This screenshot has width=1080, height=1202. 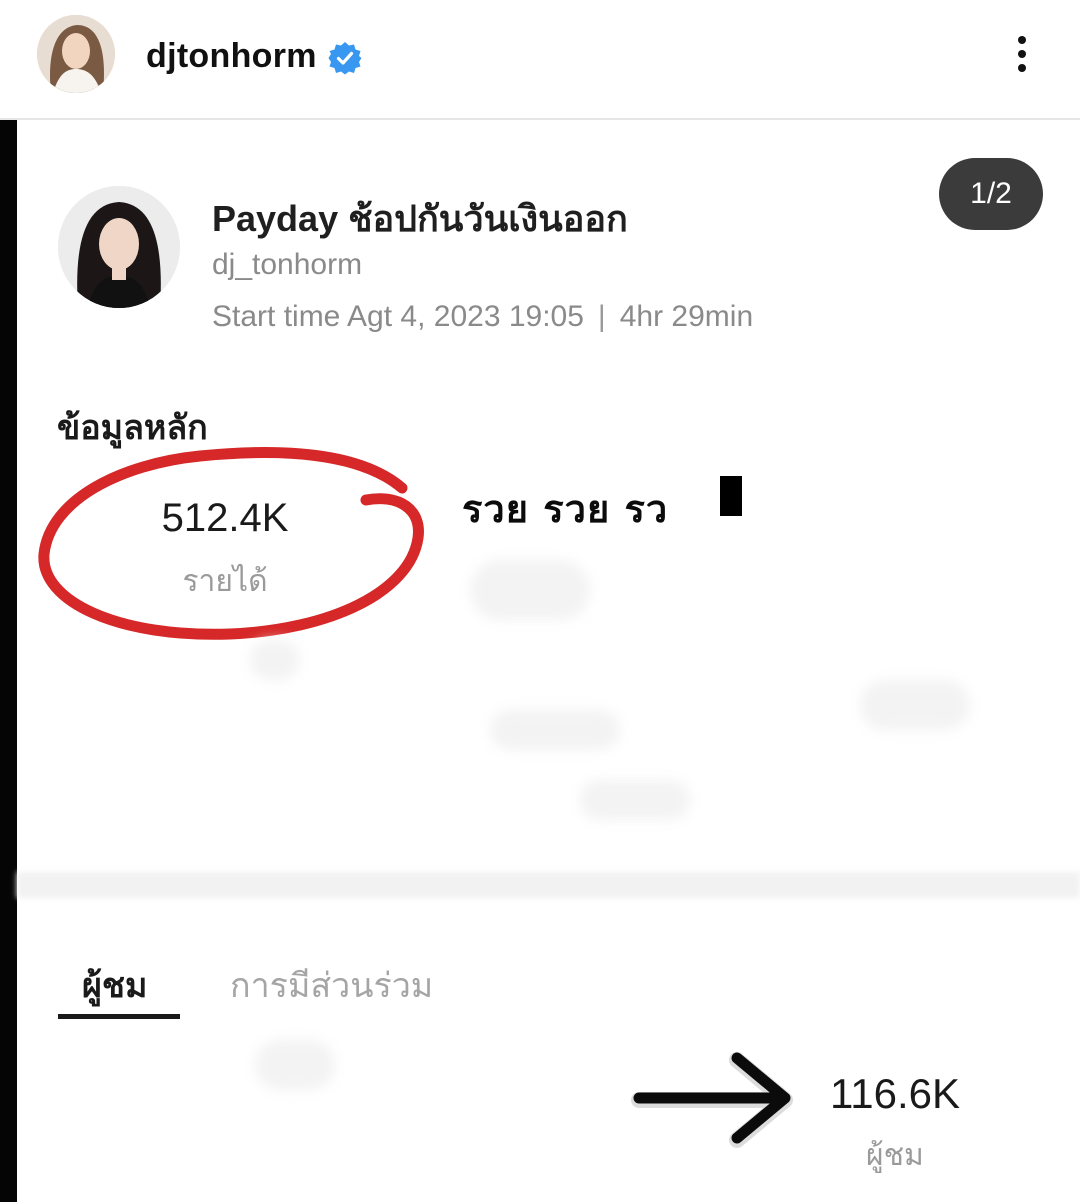 I want to click on image-edge-bar, so click(x=8, y=661).